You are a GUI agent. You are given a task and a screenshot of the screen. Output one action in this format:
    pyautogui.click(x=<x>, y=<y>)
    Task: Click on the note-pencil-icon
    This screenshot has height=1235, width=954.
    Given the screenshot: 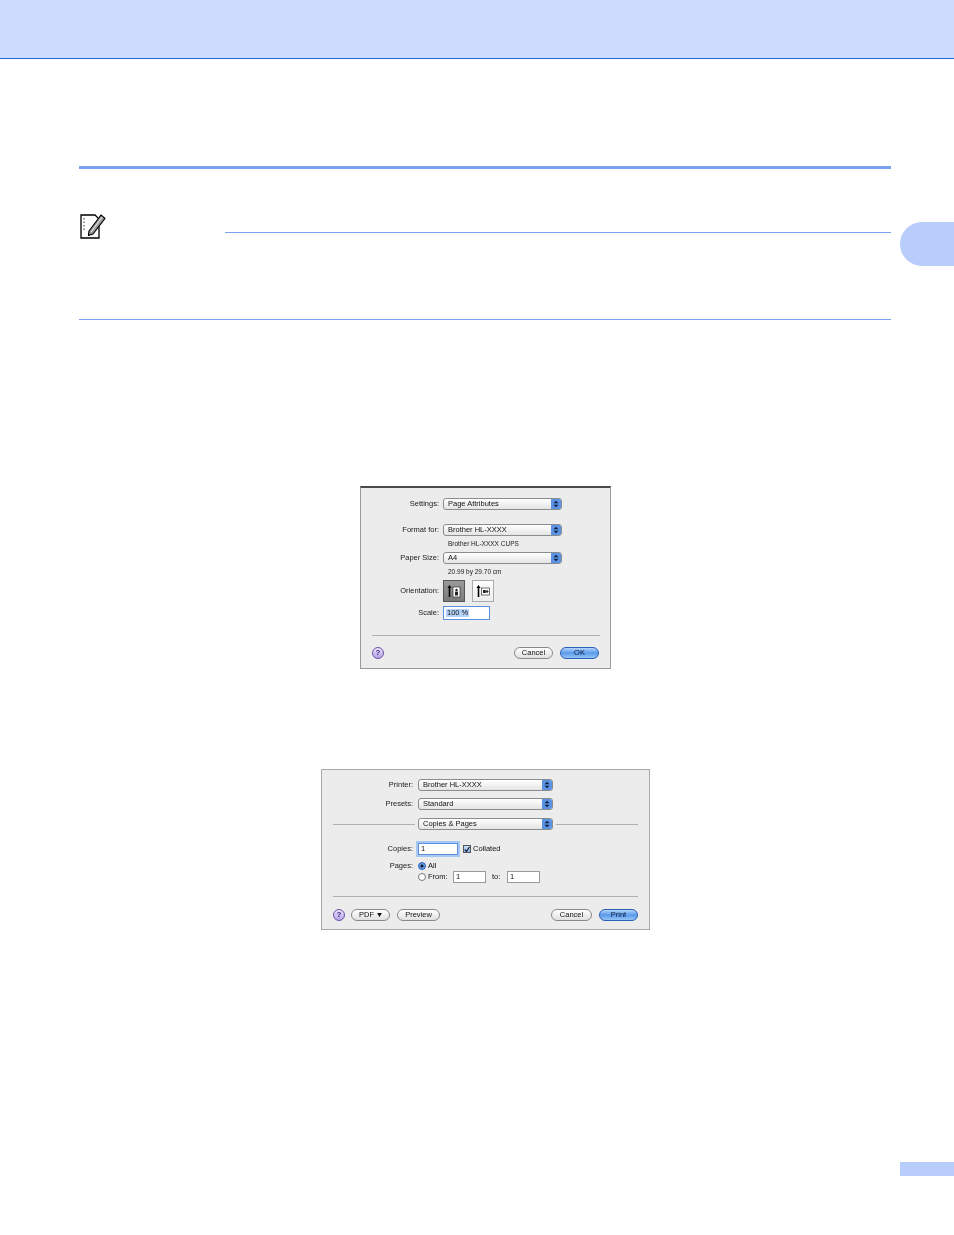 What is the action you would take?
    pyautogui.click(x=93, y=225)
    